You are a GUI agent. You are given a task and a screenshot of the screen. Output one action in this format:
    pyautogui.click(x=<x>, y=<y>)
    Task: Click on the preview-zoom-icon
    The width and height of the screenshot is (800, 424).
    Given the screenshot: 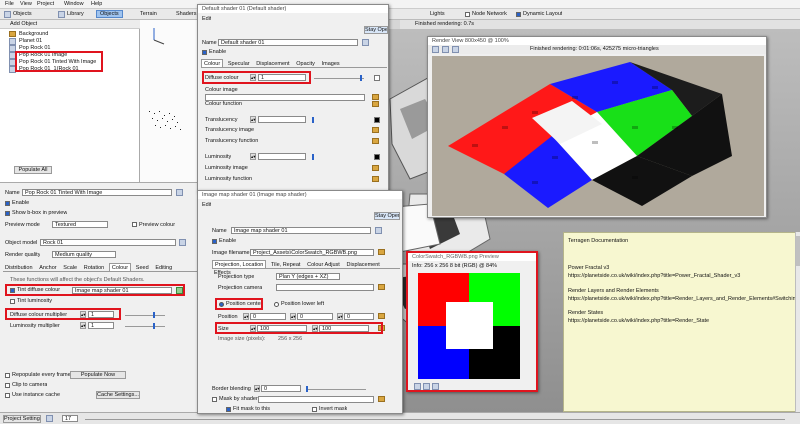 What is the action you would take?
    pyautogui.click(x=417, y=386)
    